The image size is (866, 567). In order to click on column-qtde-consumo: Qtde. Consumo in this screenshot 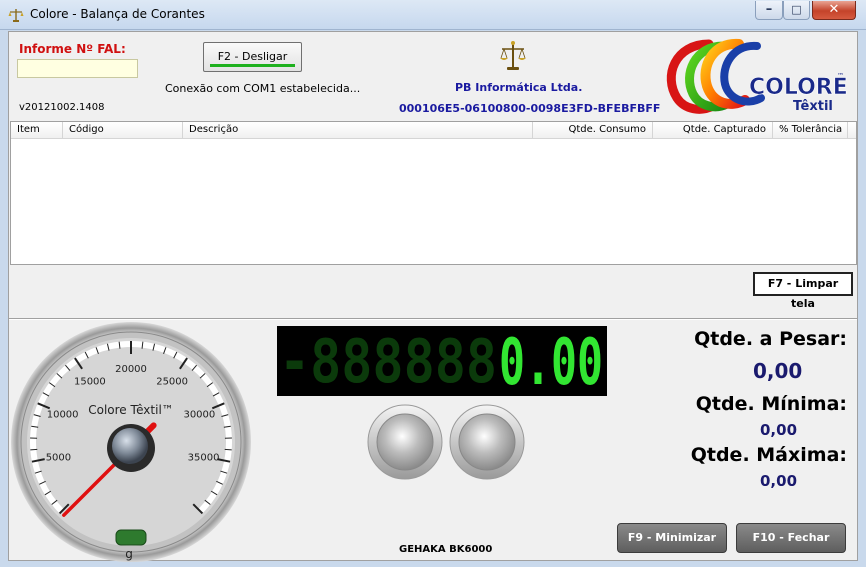, I will do `click(593, 130)`.